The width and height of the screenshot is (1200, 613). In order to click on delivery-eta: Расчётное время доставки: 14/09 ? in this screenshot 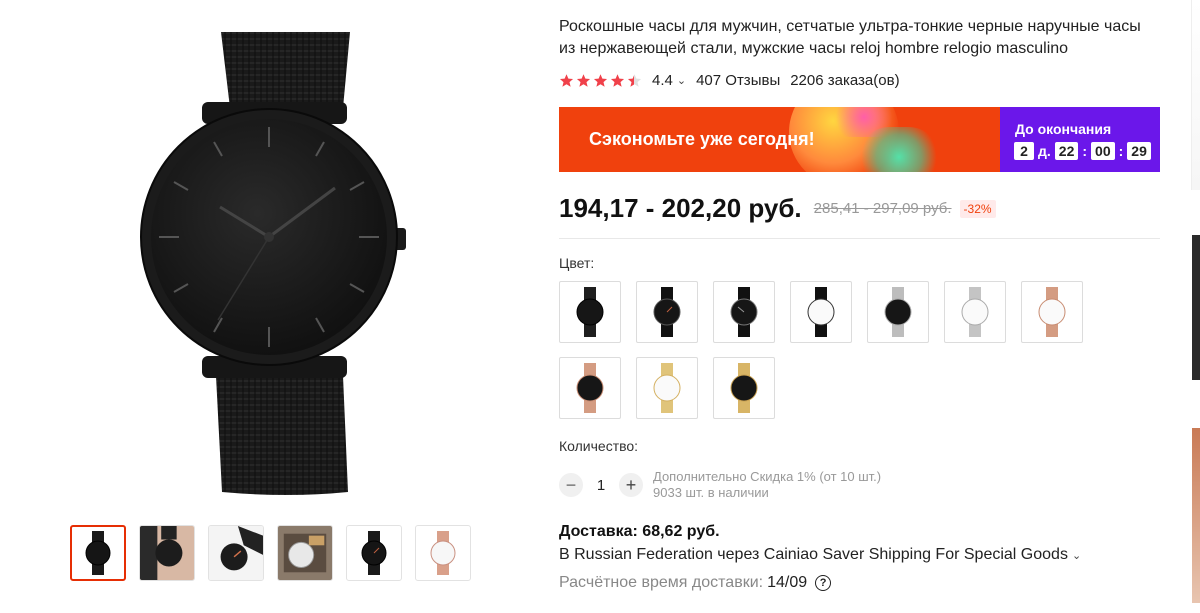, I will do `click(695, 583)`.